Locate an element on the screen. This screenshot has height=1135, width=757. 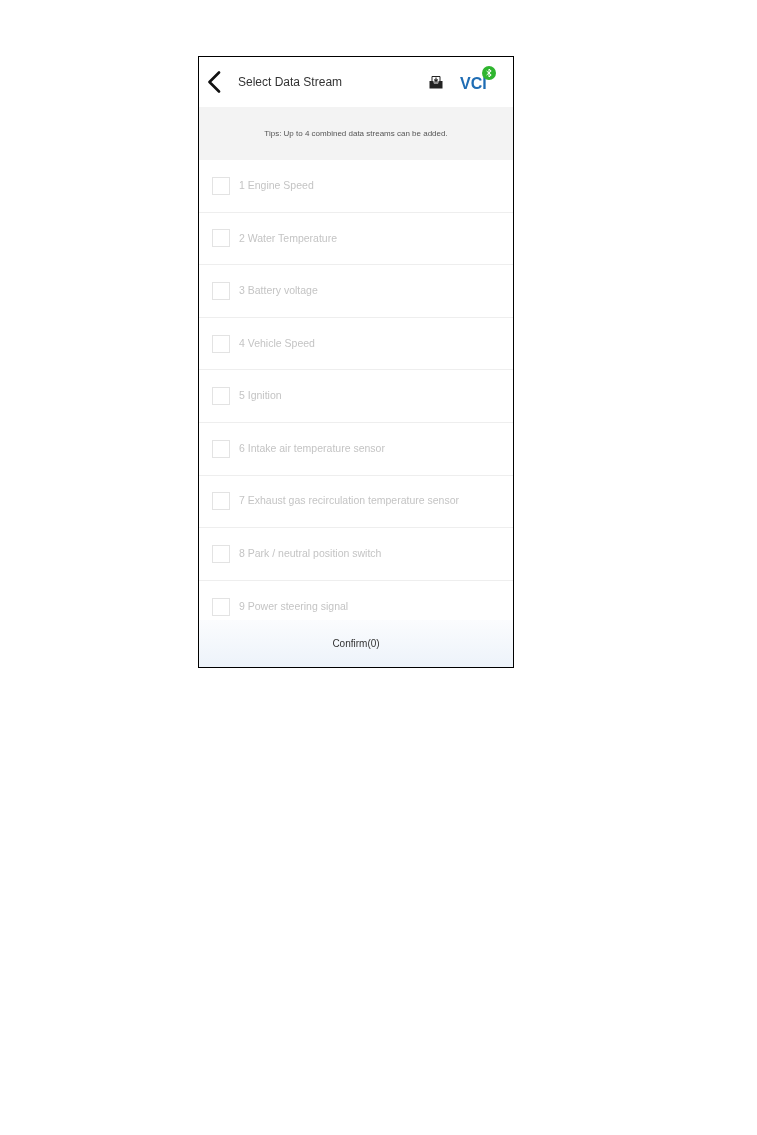
confirm-button: Confirm(0) is located at coordinates (356, 643).